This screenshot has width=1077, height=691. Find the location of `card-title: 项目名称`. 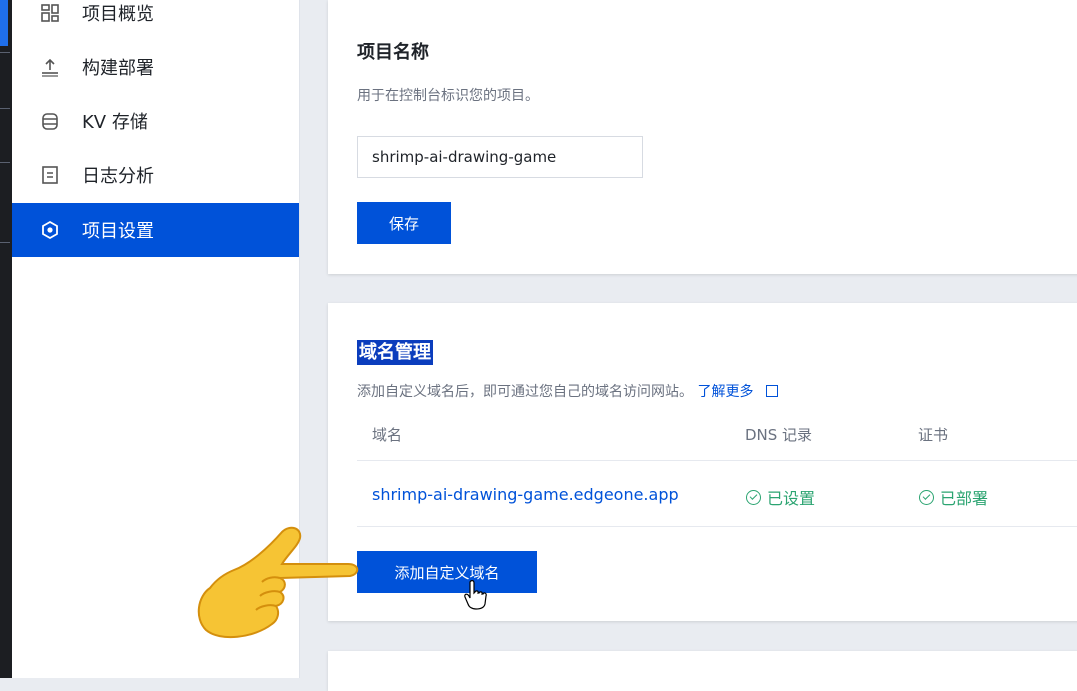

card-title: 项目名称 is located at coordinates (393, 52).